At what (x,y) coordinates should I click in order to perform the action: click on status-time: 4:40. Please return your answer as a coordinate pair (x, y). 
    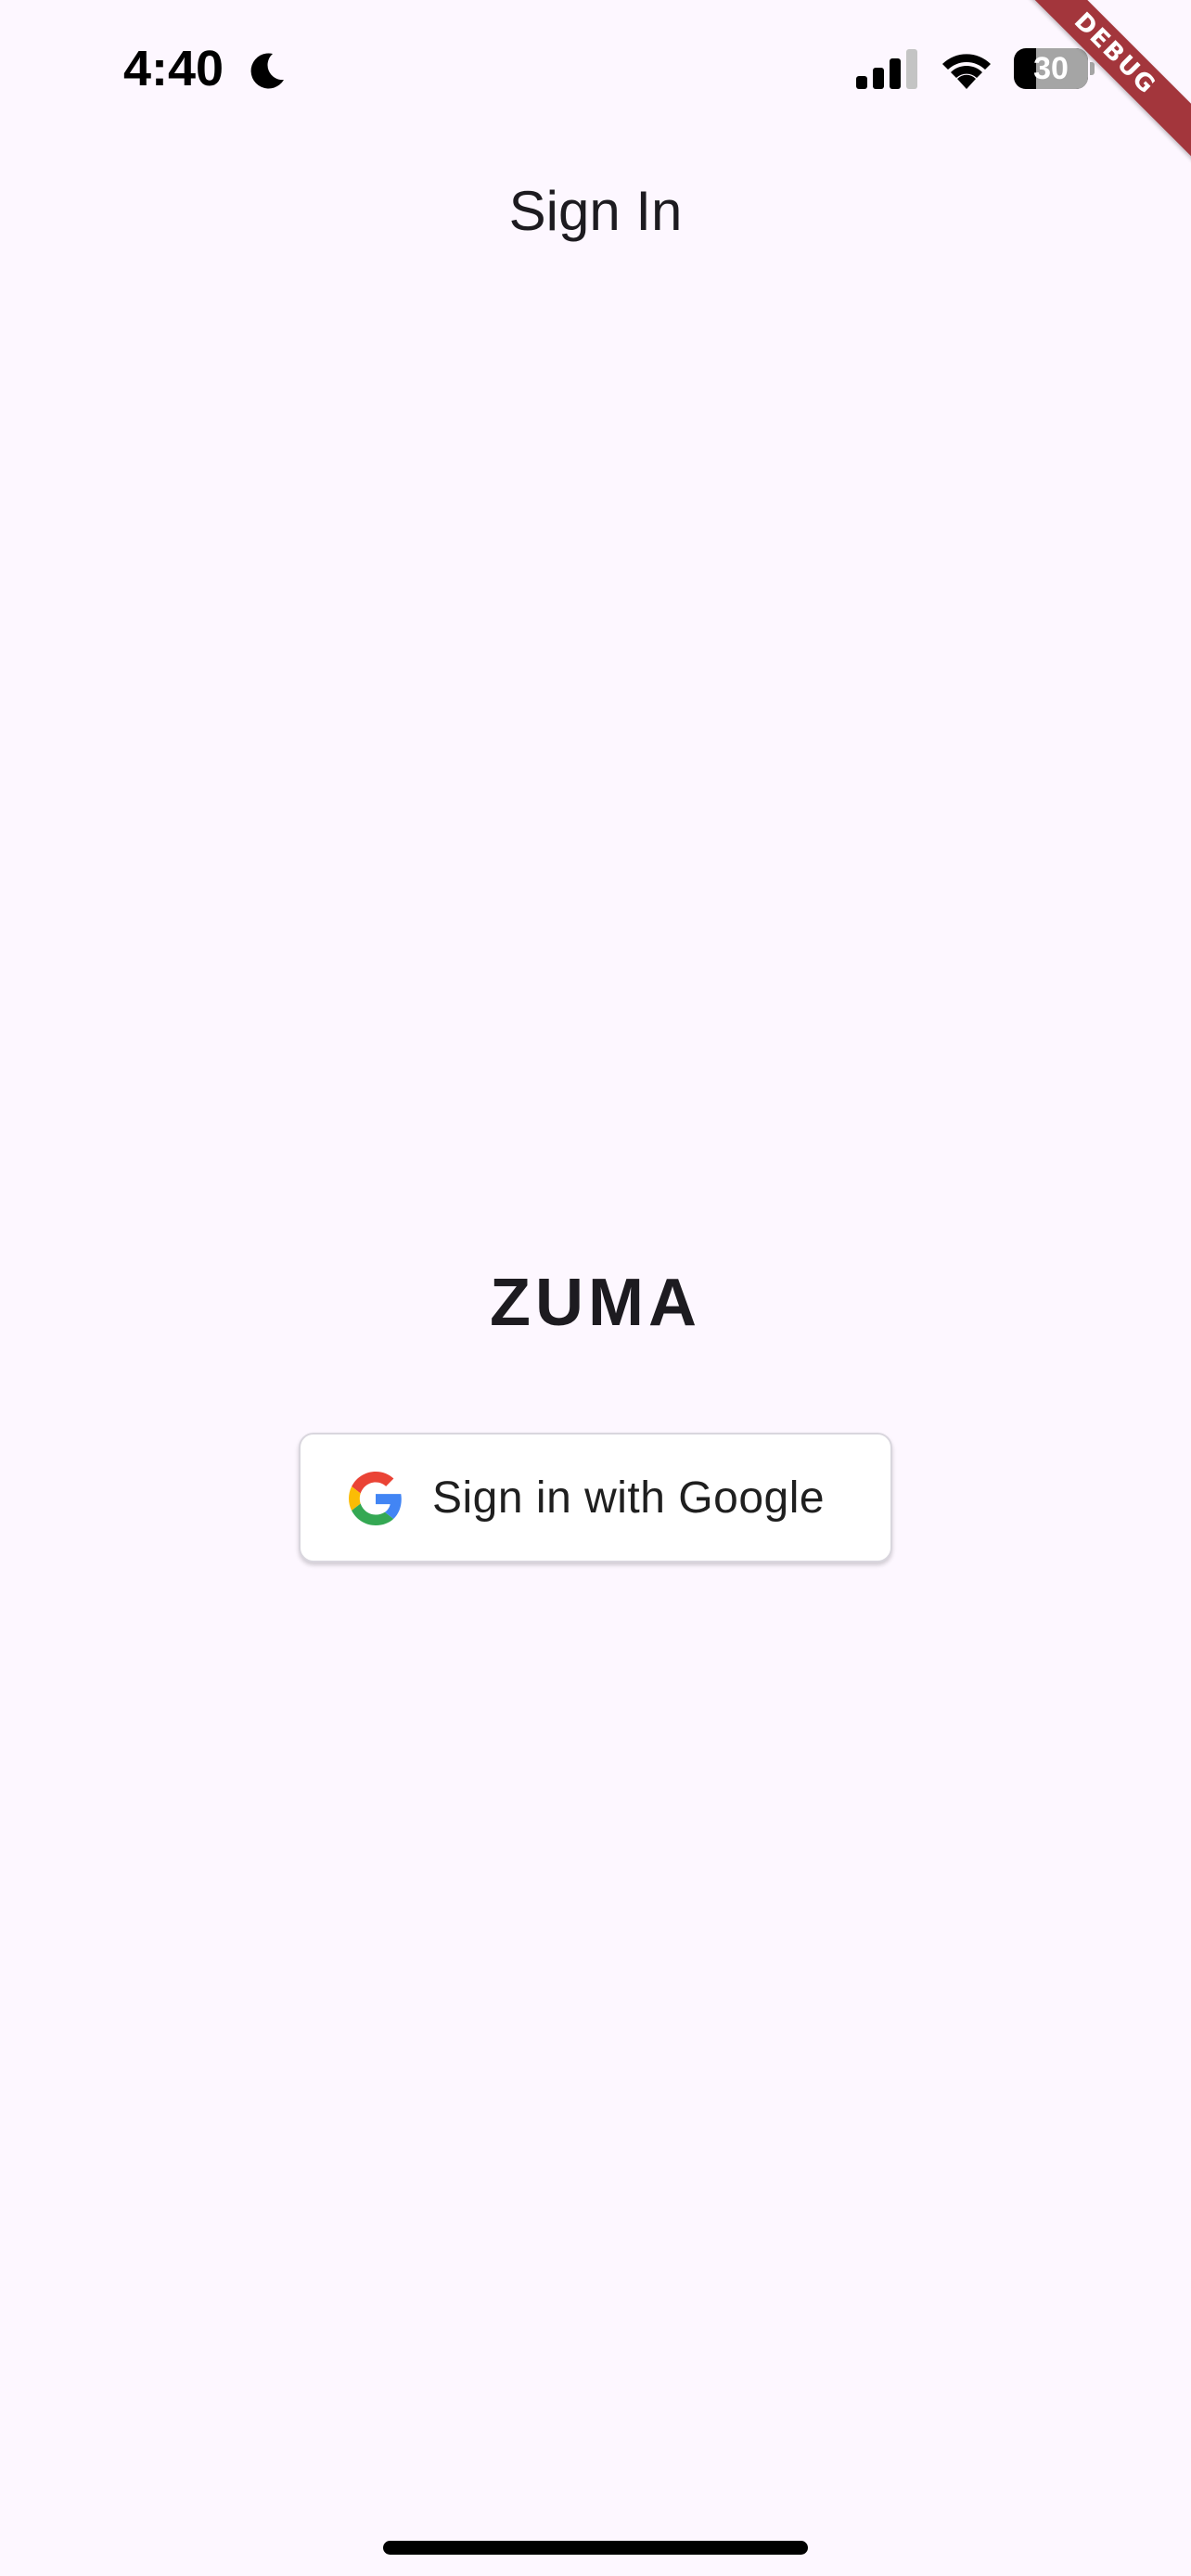
    Looking at the image, I should click on (173, 68).